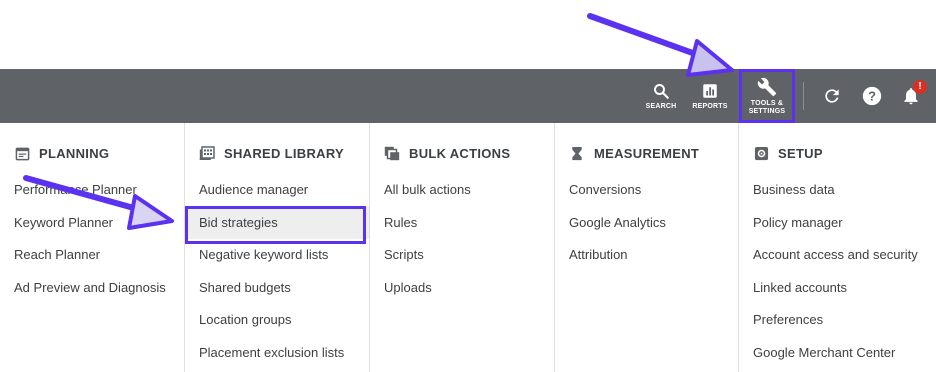 The width and height of the screenshot is (936, 372). Describe the element at coordinates (392, 153) in the screenshot. I see `copy-icon` at that location.